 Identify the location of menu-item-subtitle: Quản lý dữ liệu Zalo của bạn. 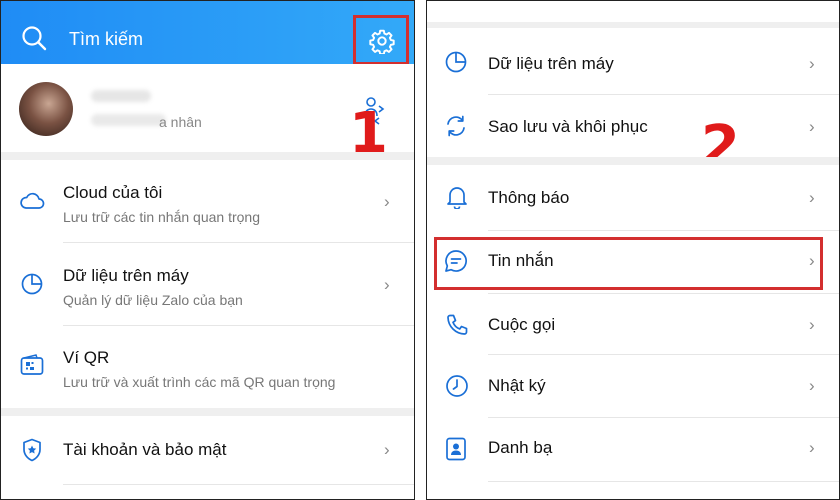
(153, 300).